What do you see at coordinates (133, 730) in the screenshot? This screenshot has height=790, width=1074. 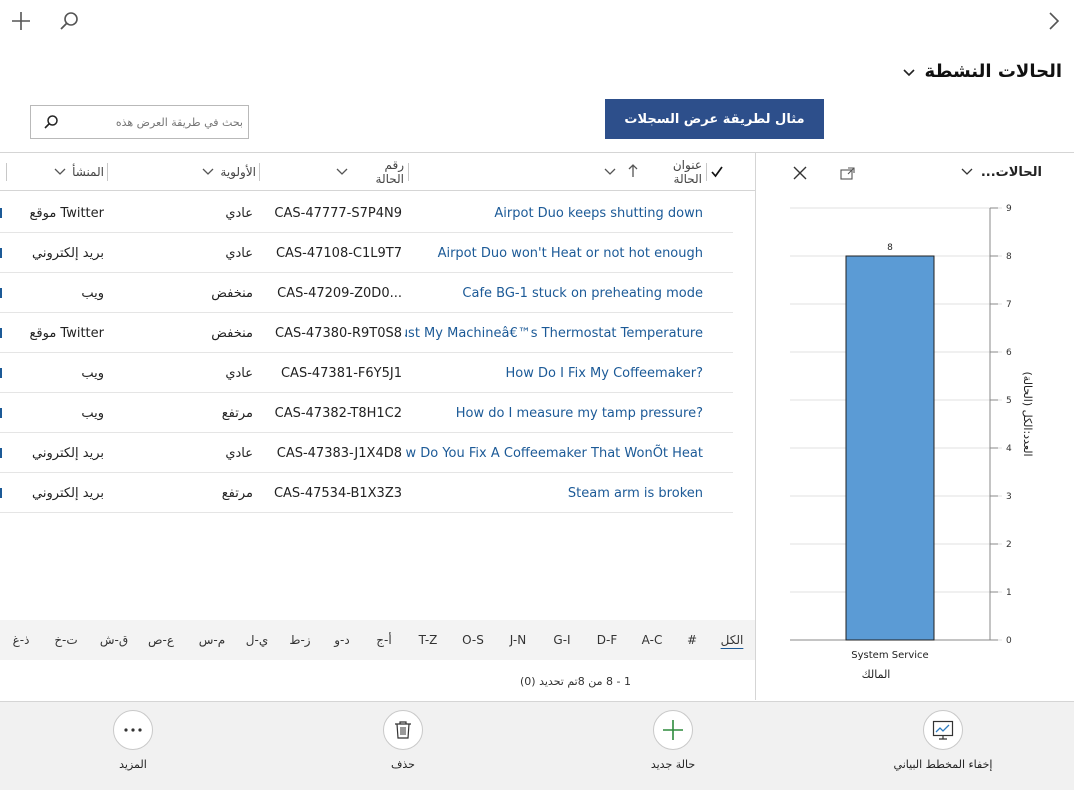 I see `more-icon` at bounding box center [133, 730].